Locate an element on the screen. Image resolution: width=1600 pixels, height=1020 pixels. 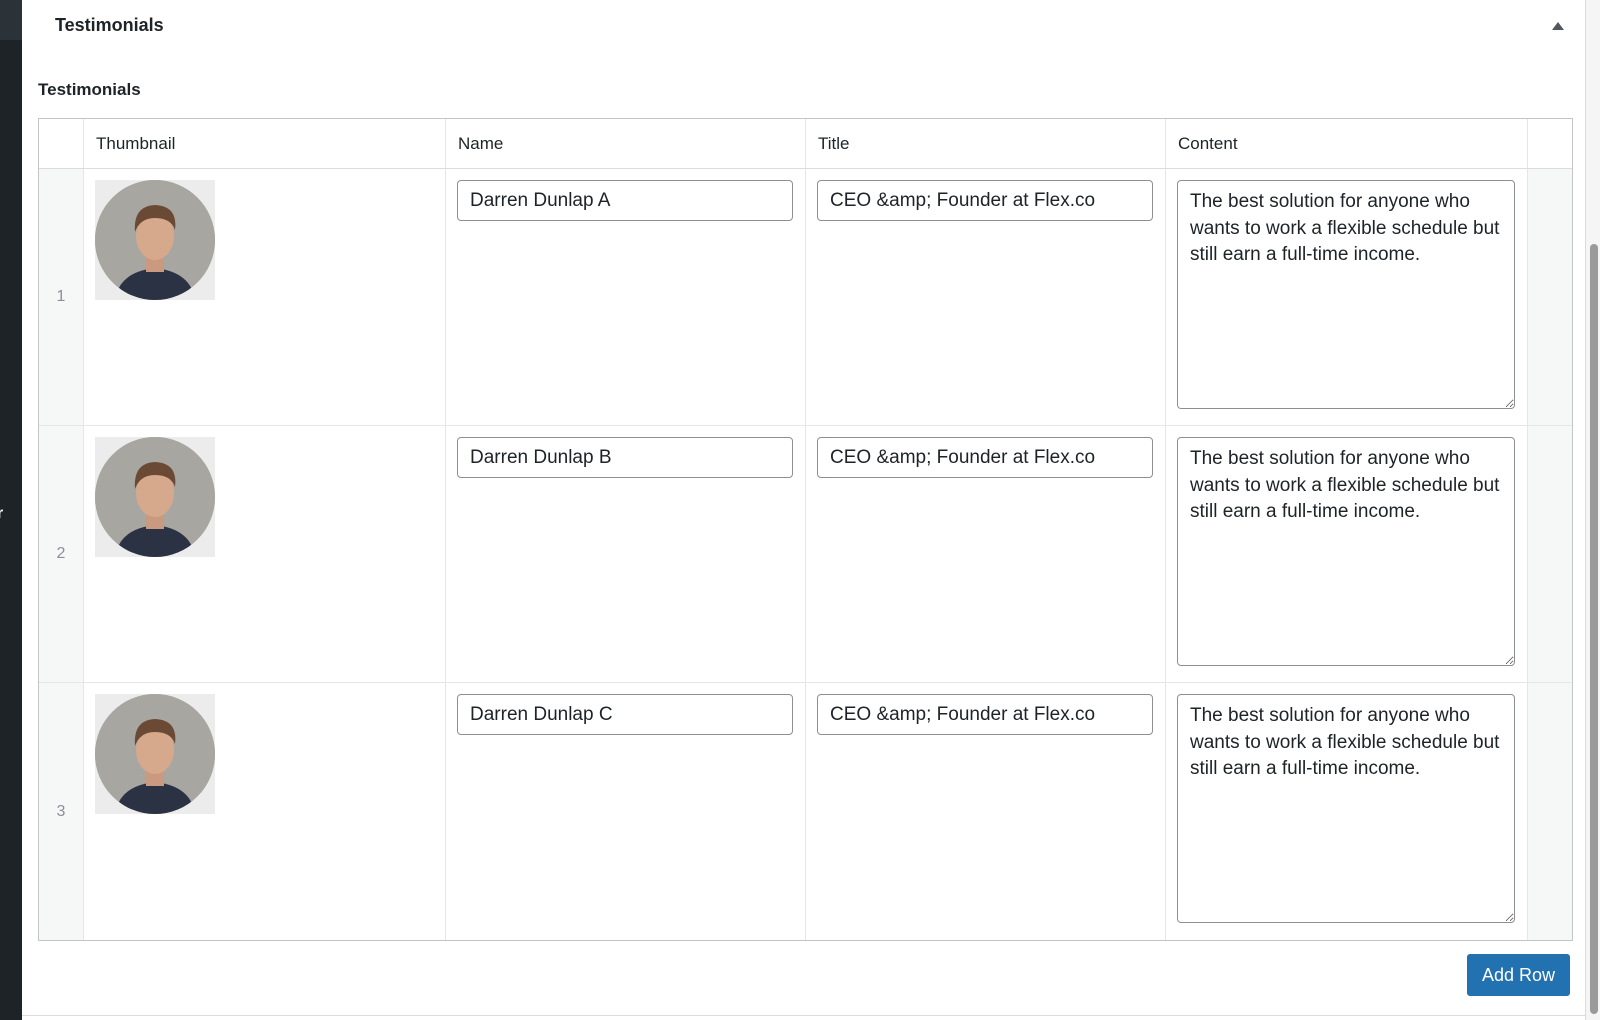
scrollbar is located at coordinates (1593, 510).